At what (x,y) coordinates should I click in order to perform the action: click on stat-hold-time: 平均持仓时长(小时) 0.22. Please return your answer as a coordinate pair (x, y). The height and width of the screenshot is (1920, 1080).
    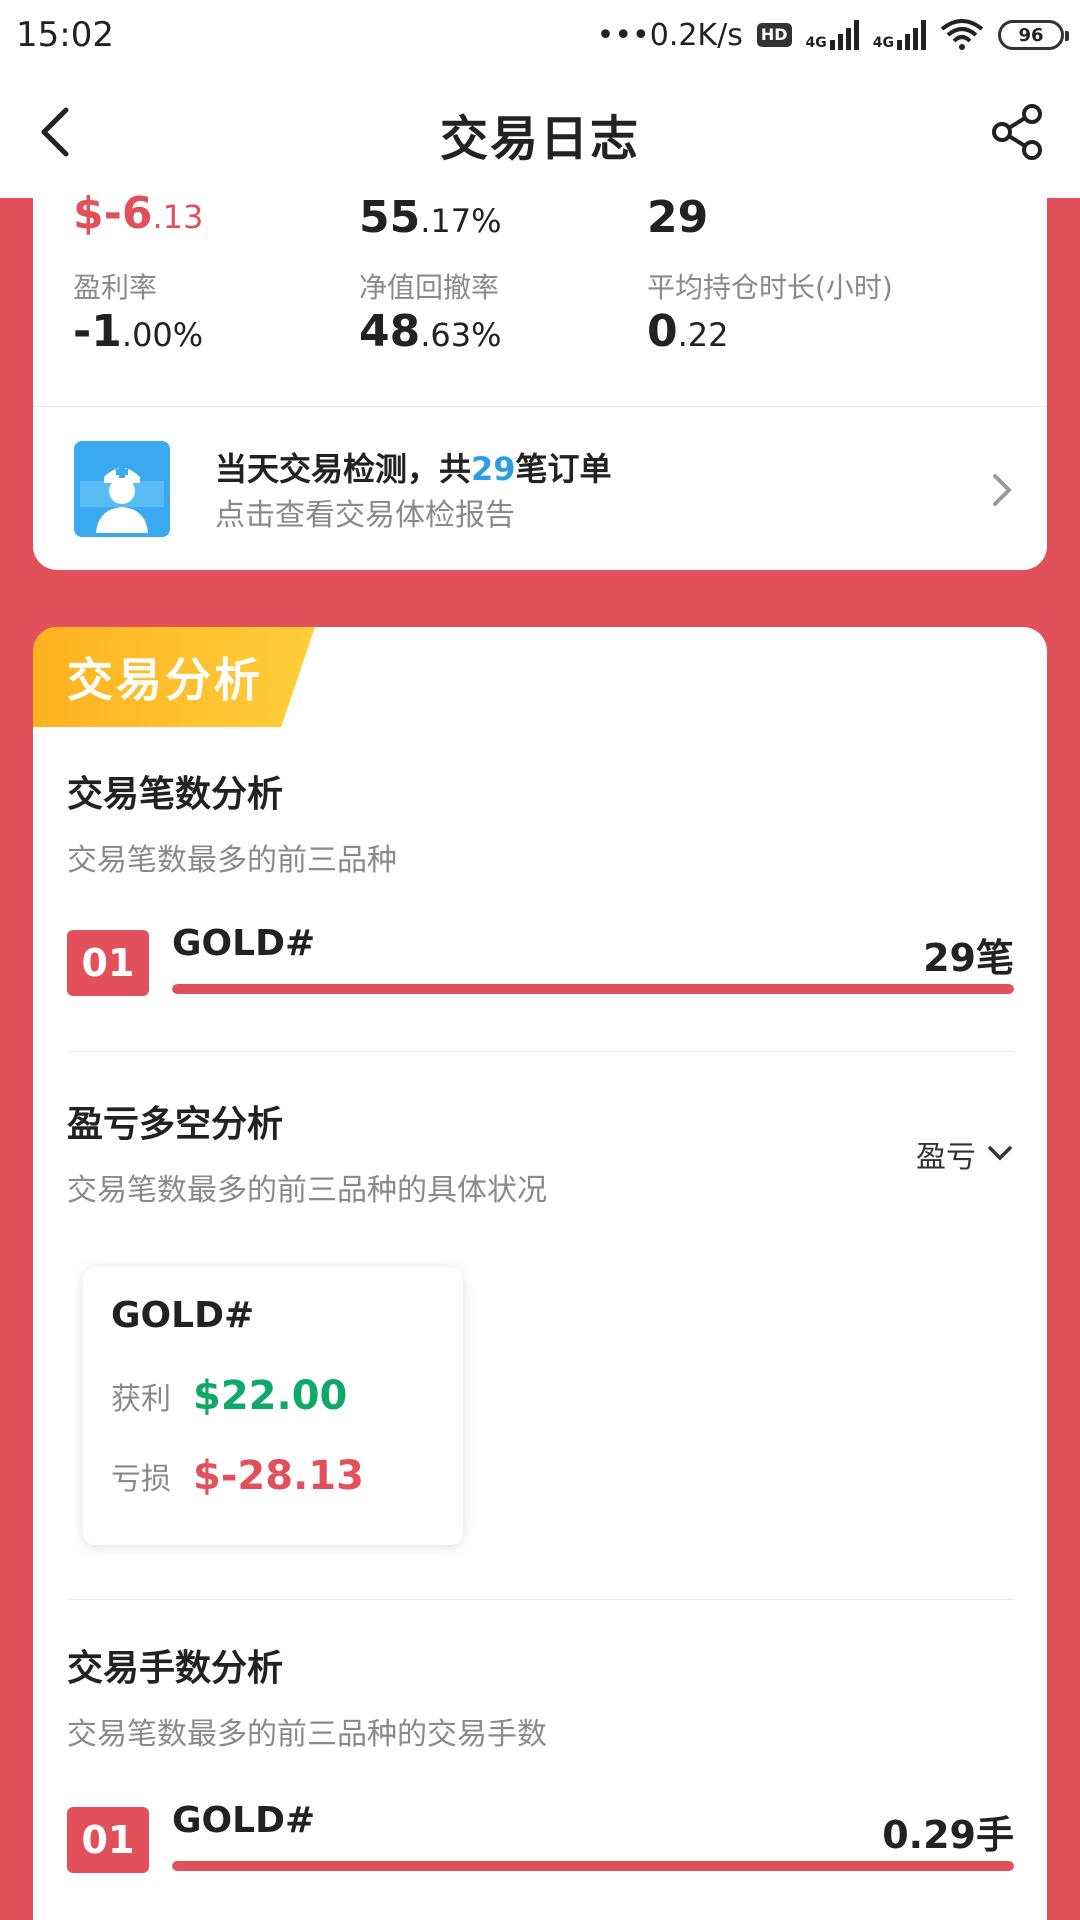
    Looking at the image, I should click on (770, 311).